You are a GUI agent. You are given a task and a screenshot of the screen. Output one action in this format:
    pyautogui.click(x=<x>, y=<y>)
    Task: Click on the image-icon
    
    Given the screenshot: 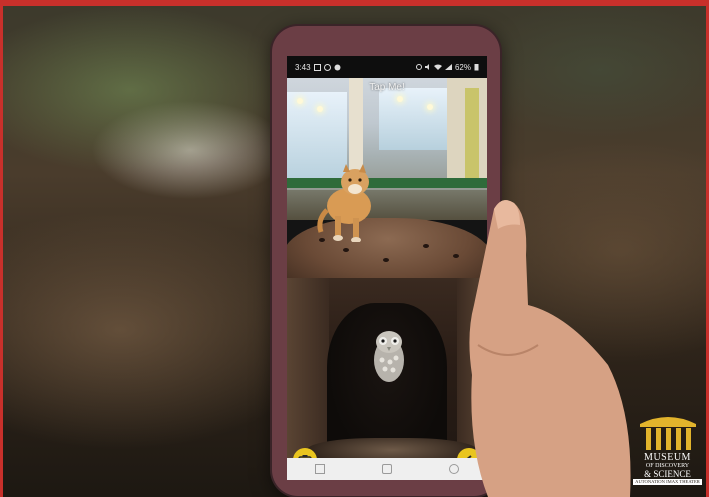 What is the action you would take?
    pyautogui.click(x=317, y=67)
    